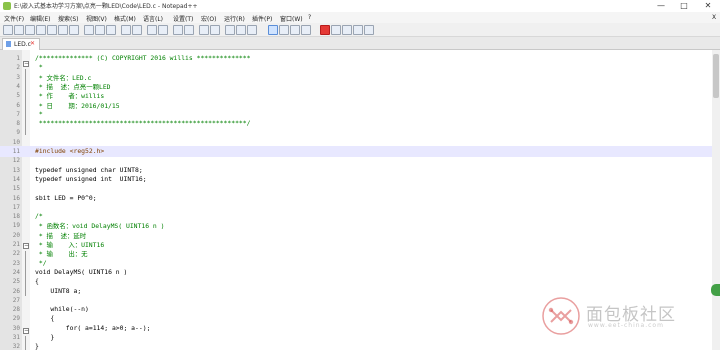 The width and height of the screenshot is (720, 352). I want to click on sync-vertical-icon, so click(204, 30).